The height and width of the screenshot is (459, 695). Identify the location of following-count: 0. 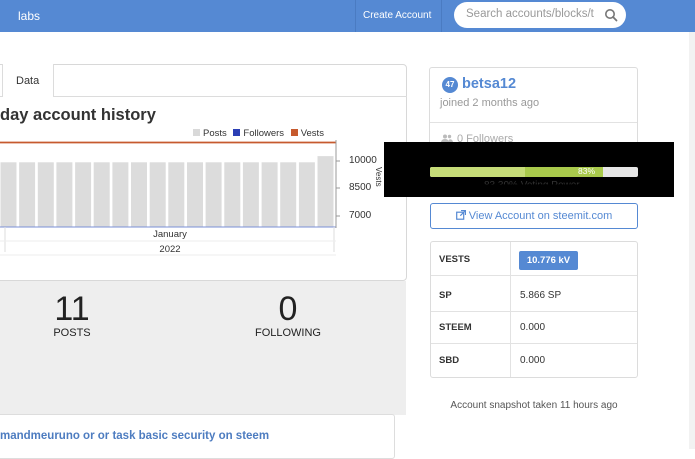
(288, 309).